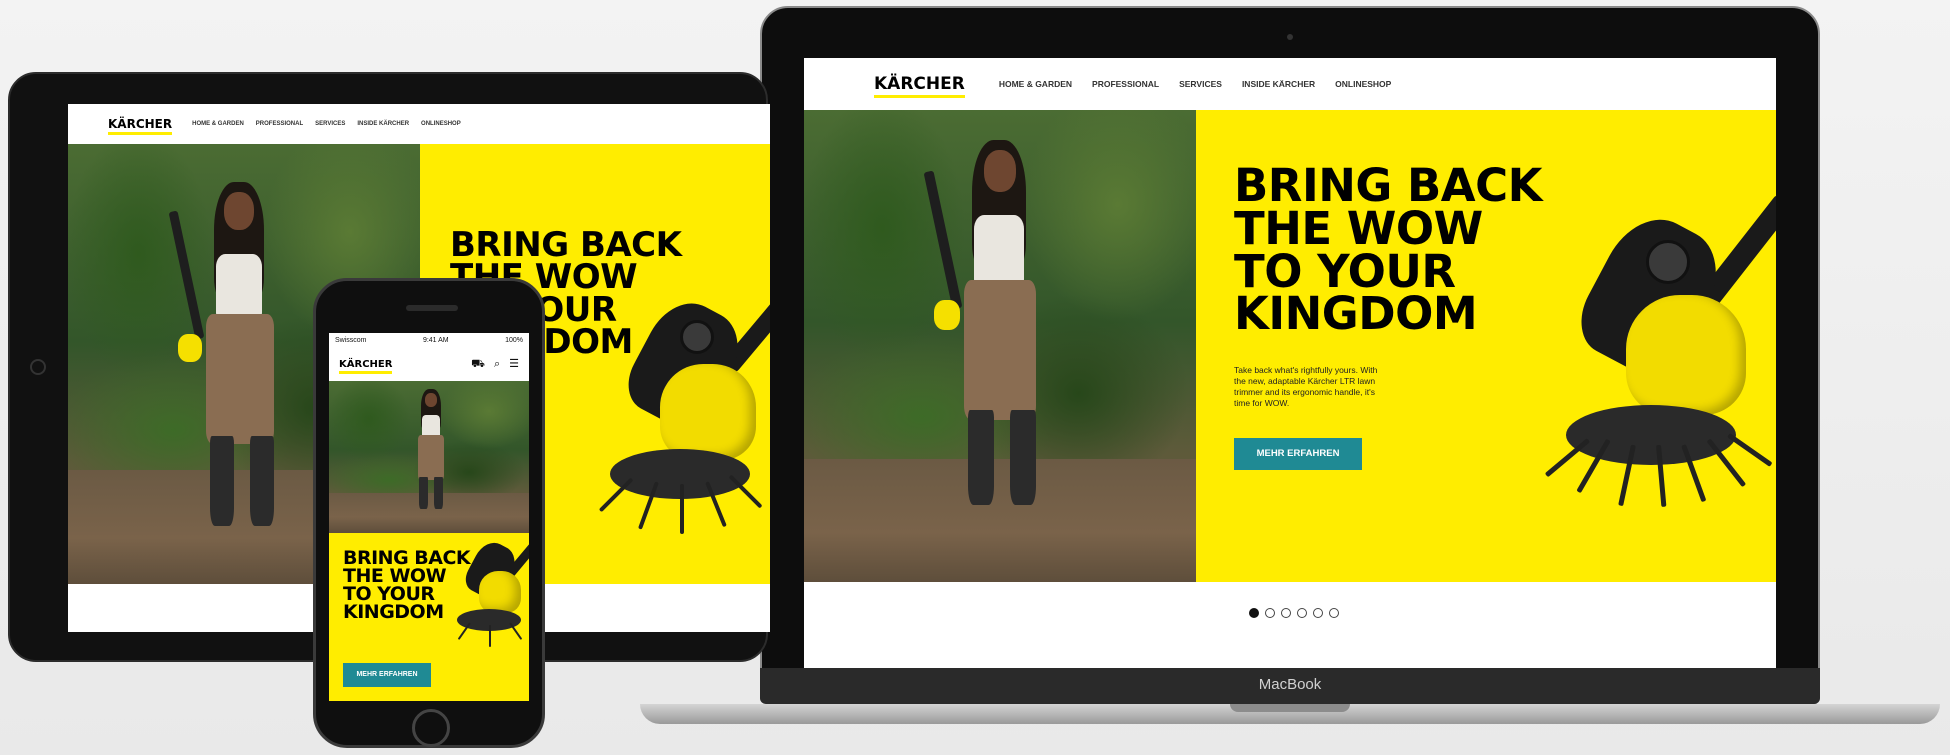 The height and width of the screenshot is (755, 1950). Describe the element at coordinates (1294, 613) in the screenshot. I see `carousel-dots` at that location.